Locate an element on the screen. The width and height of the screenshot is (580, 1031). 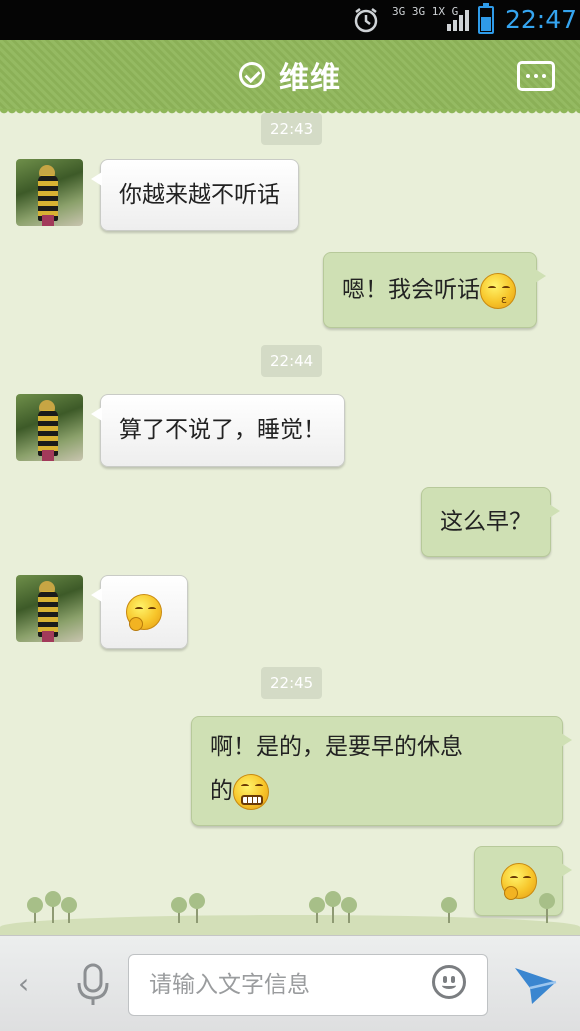
input-bar: ‹ 请输入文字信息 is located at coordinates (290, 983).